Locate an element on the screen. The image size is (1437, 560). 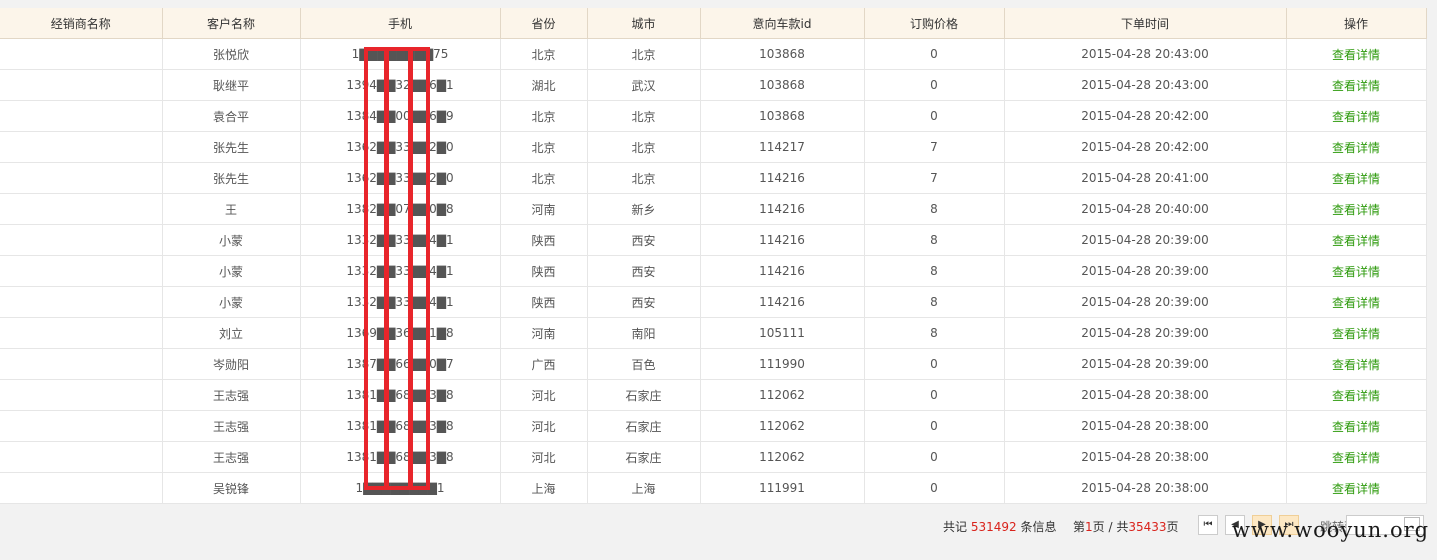
cell-order-time: 2015-04-28 20:38:00 is located at coordinates (1145, 426).